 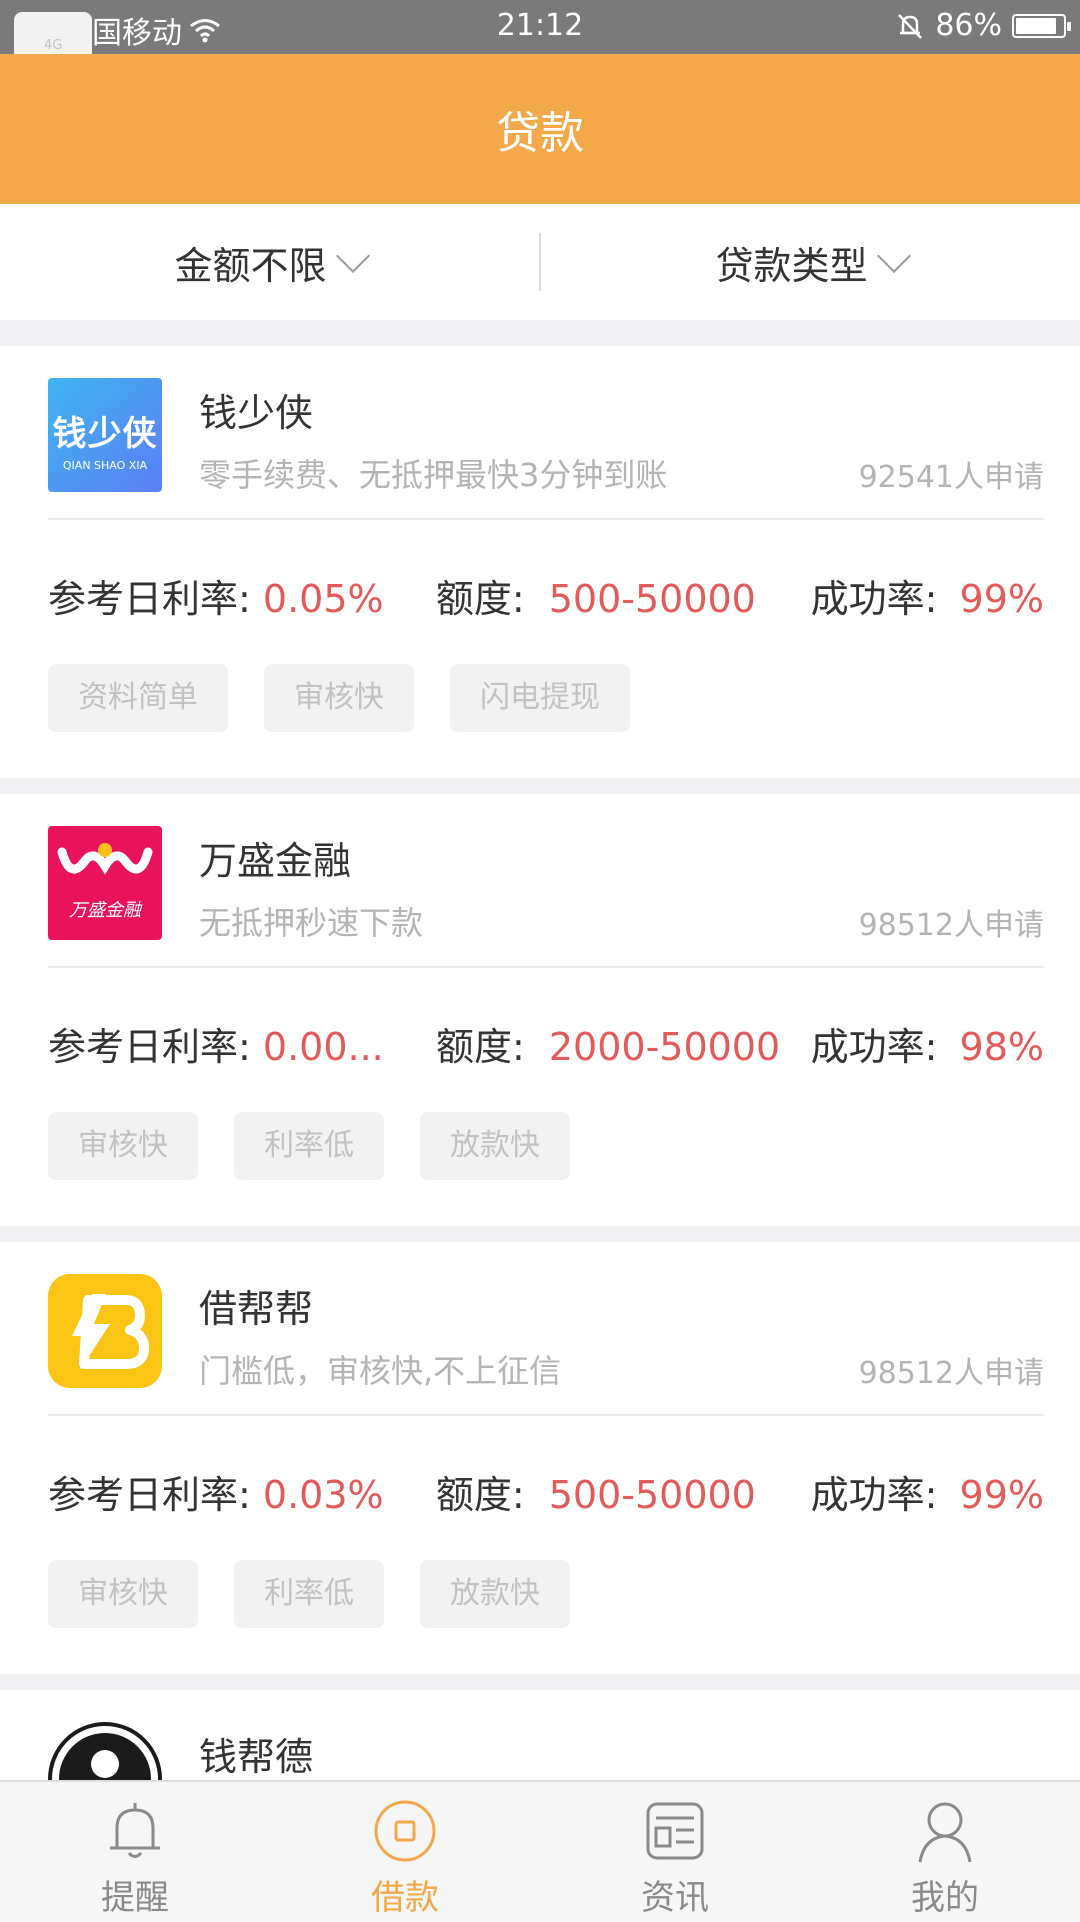 I want to click on tab-reminder: 提醒, so click(x=135, y=1852).